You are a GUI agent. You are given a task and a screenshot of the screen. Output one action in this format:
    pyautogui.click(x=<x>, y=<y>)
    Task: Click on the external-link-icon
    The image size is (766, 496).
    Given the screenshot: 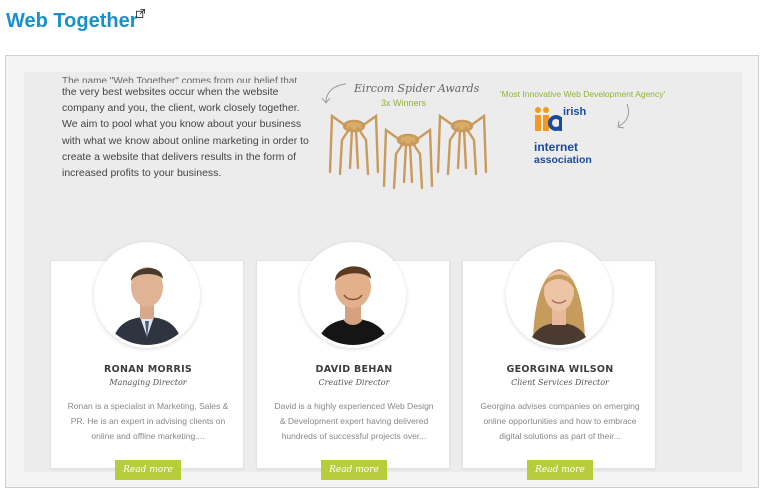 What is the action you would take?
    pyautogui.click(x=140, y=13)
    